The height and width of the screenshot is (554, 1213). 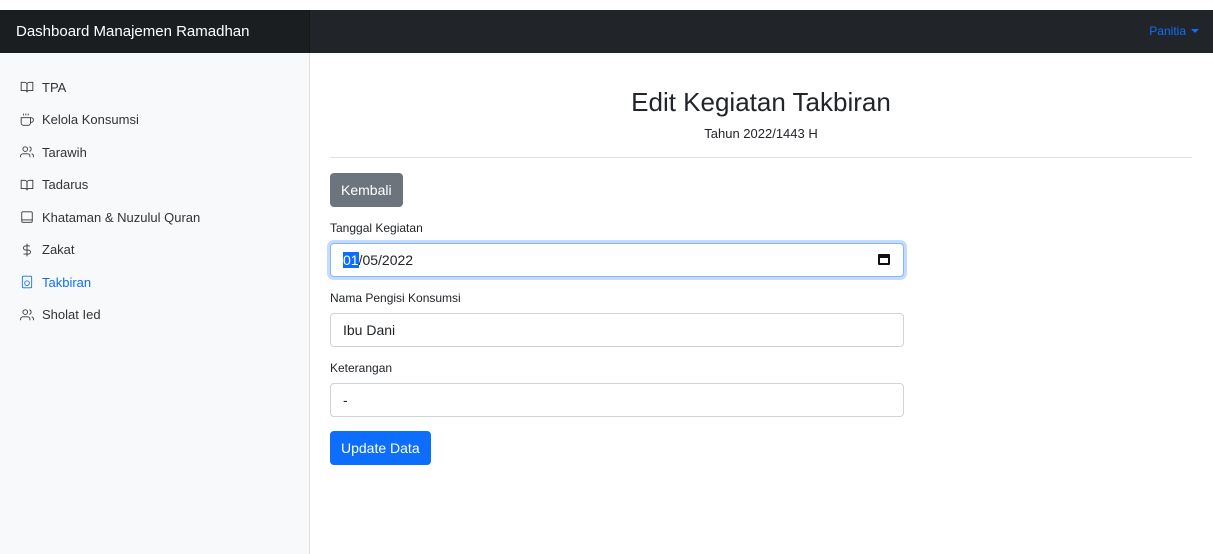 What do you see at coordinates (606, 31) in the screenshot?
I see `top-navbar: Dashboard Manajemen Ramadhan Panitia` at bounding box center [606, 31].